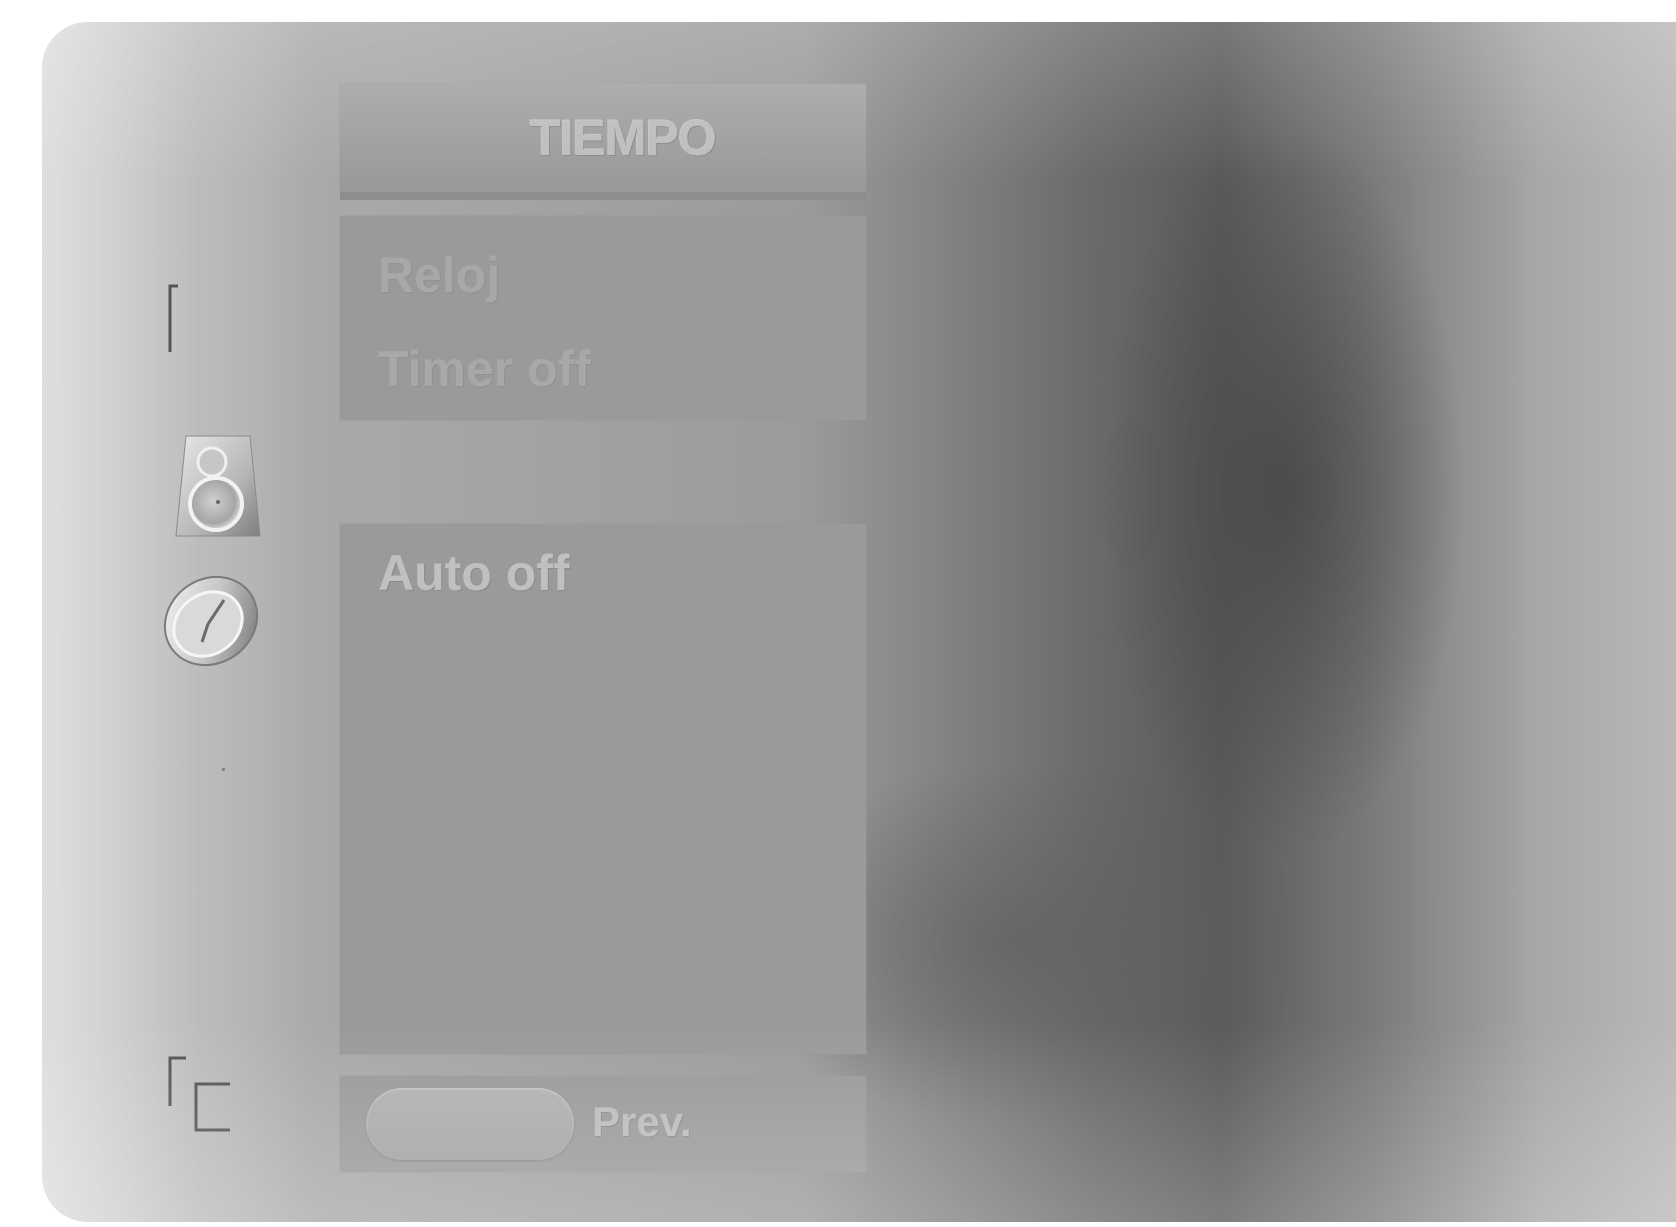 The height and width of the screenshot is (1227, 1676). I want to click on prev-label: Prev., so click(642, 1121).